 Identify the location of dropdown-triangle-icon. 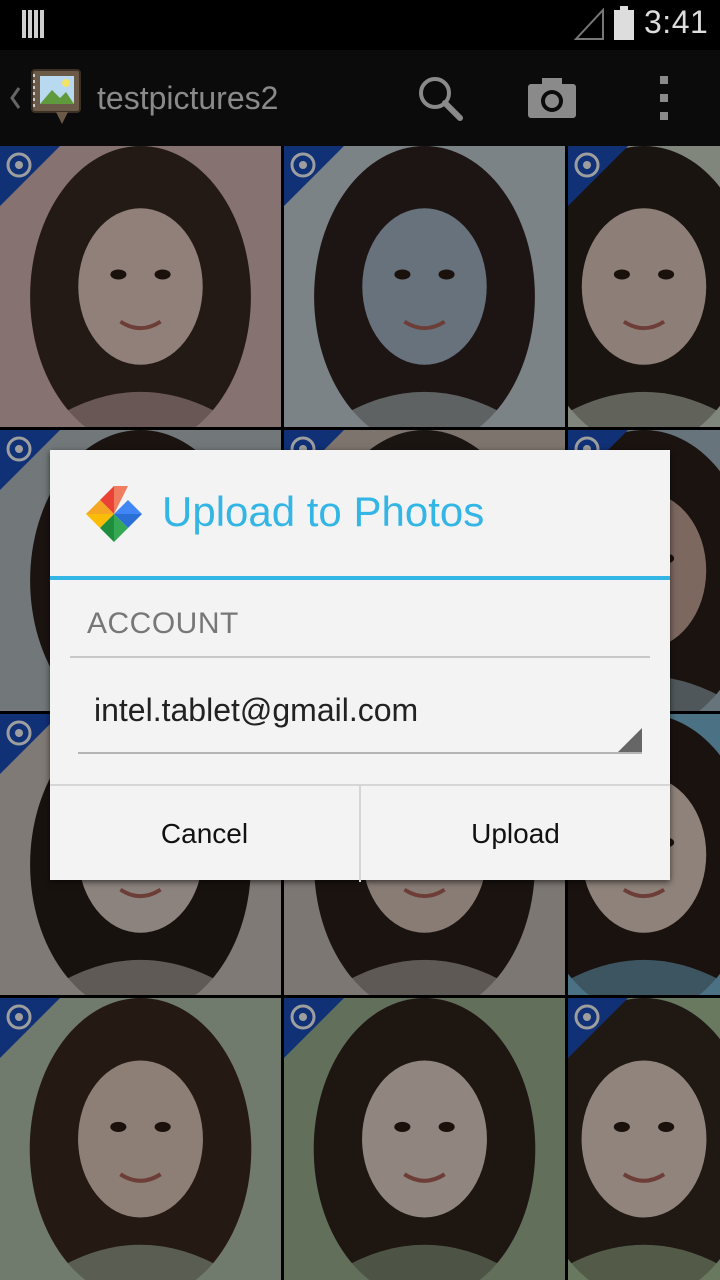
(630, 740).